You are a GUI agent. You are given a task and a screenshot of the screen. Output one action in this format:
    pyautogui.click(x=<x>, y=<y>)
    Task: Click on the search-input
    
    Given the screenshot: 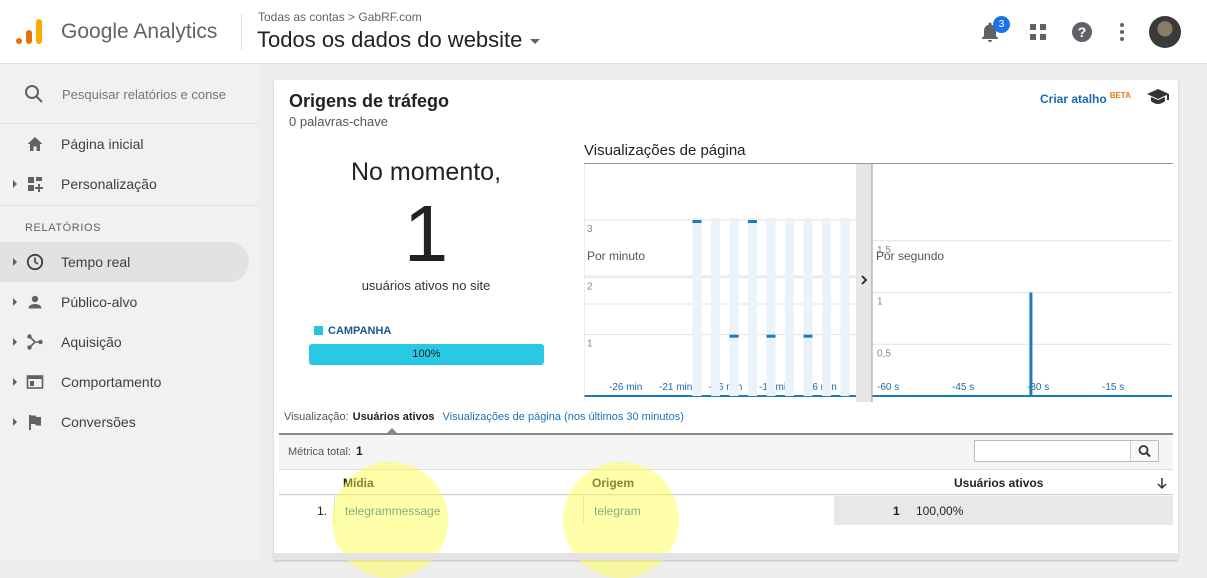 What is the action you would take?
    pyautogui.click(x=146, y=94)
    